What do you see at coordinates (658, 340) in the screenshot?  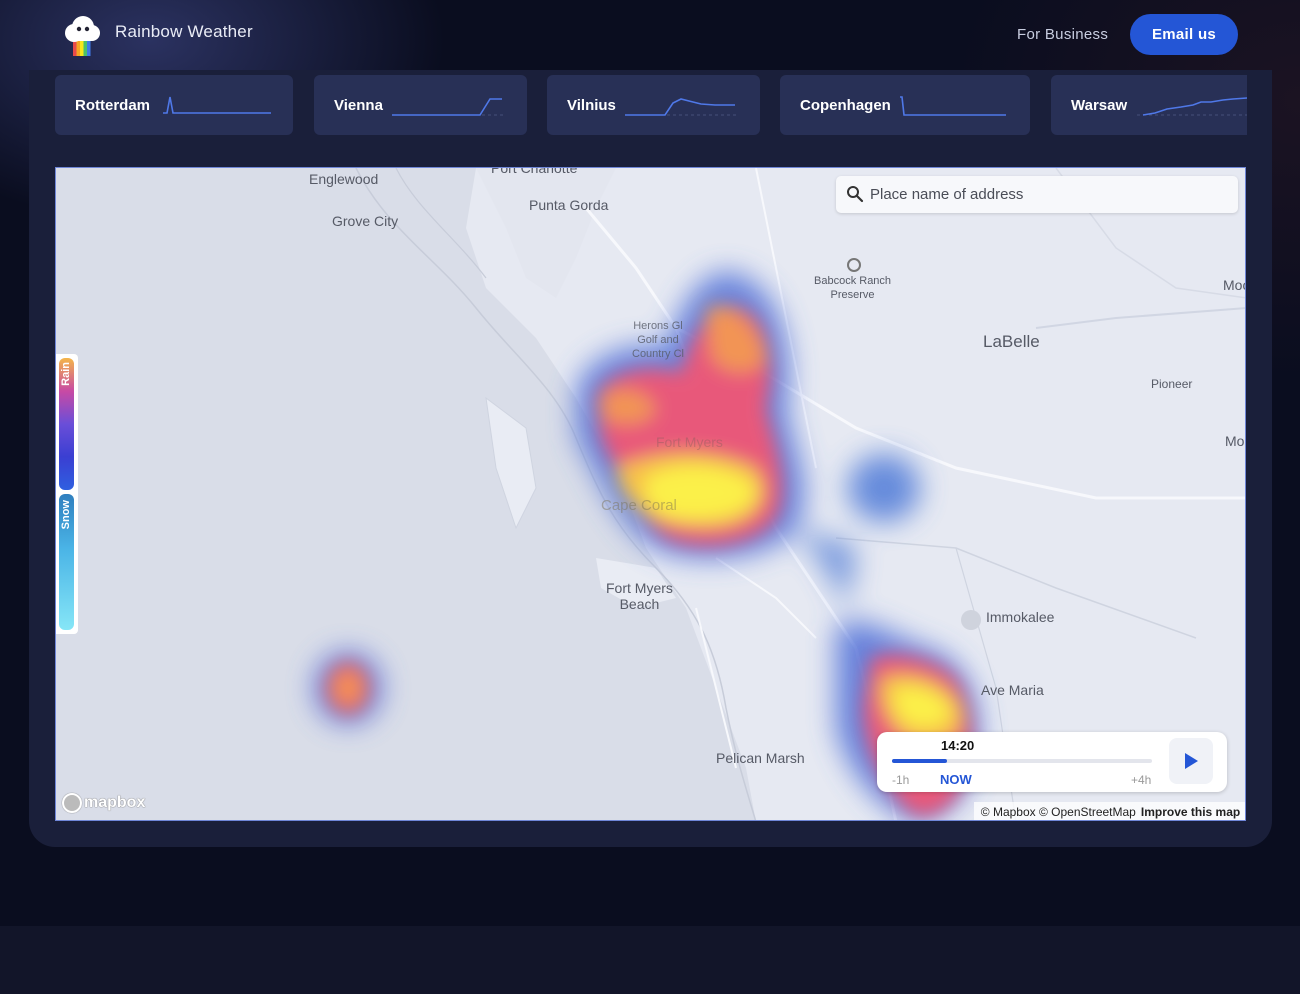 I see `map-label-herons-glen: Herons Gl Golf and Country Cl` at bounding box center [658, 340].